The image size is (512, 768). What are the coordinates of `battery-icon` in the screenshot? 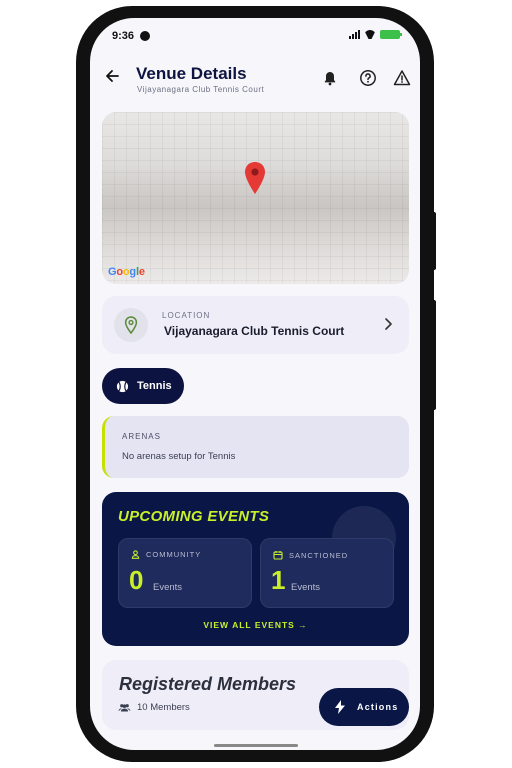 It's located at (391, 34).